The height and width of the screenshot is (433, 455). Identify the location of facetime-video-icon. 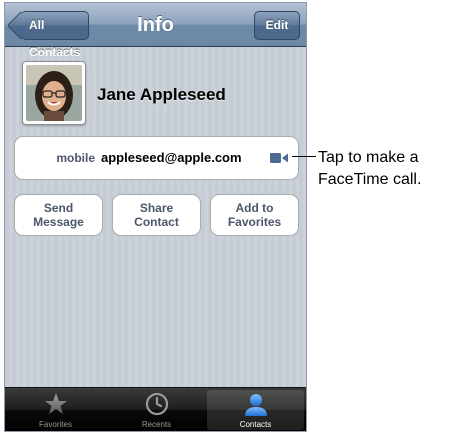
(279, 158).